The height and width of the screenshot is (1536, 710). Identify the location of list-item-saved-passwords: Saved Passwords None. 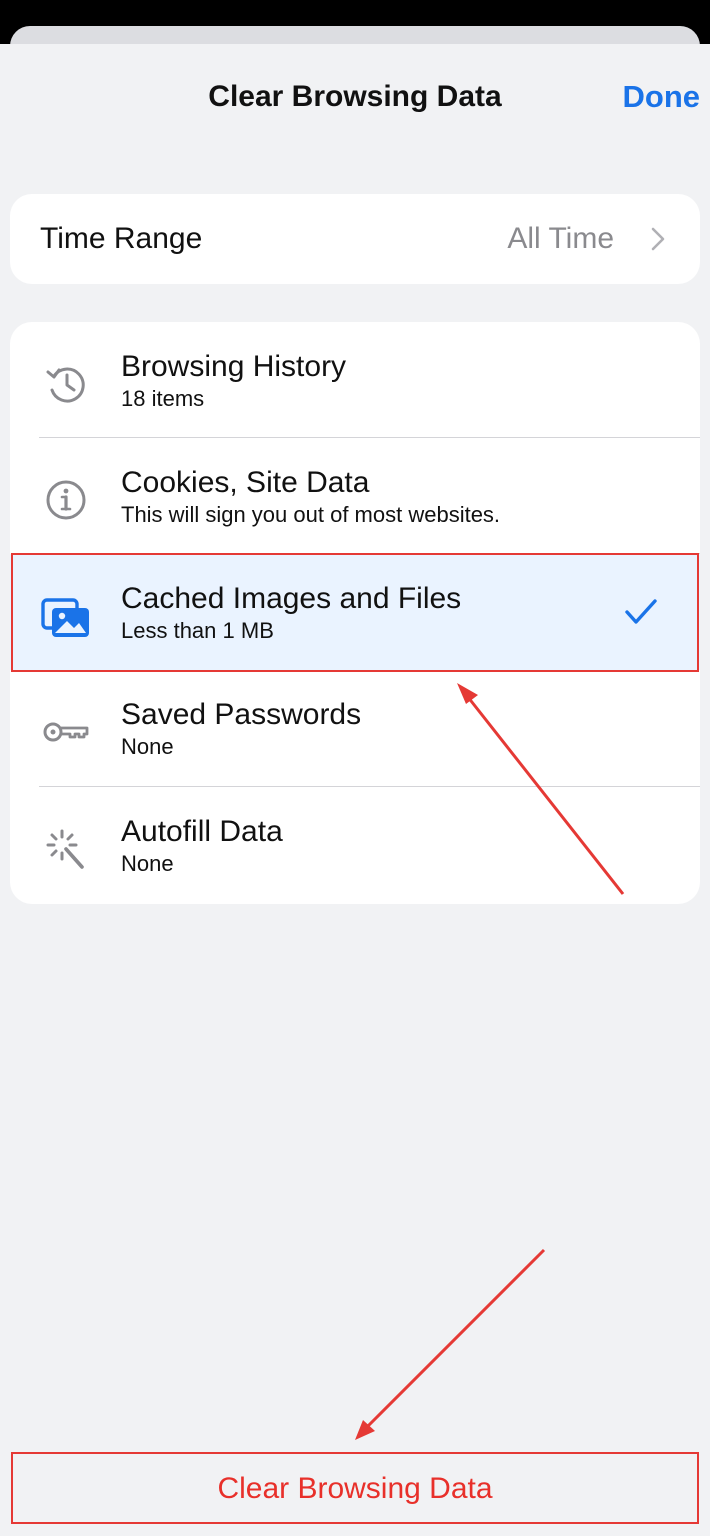
(355, 728).